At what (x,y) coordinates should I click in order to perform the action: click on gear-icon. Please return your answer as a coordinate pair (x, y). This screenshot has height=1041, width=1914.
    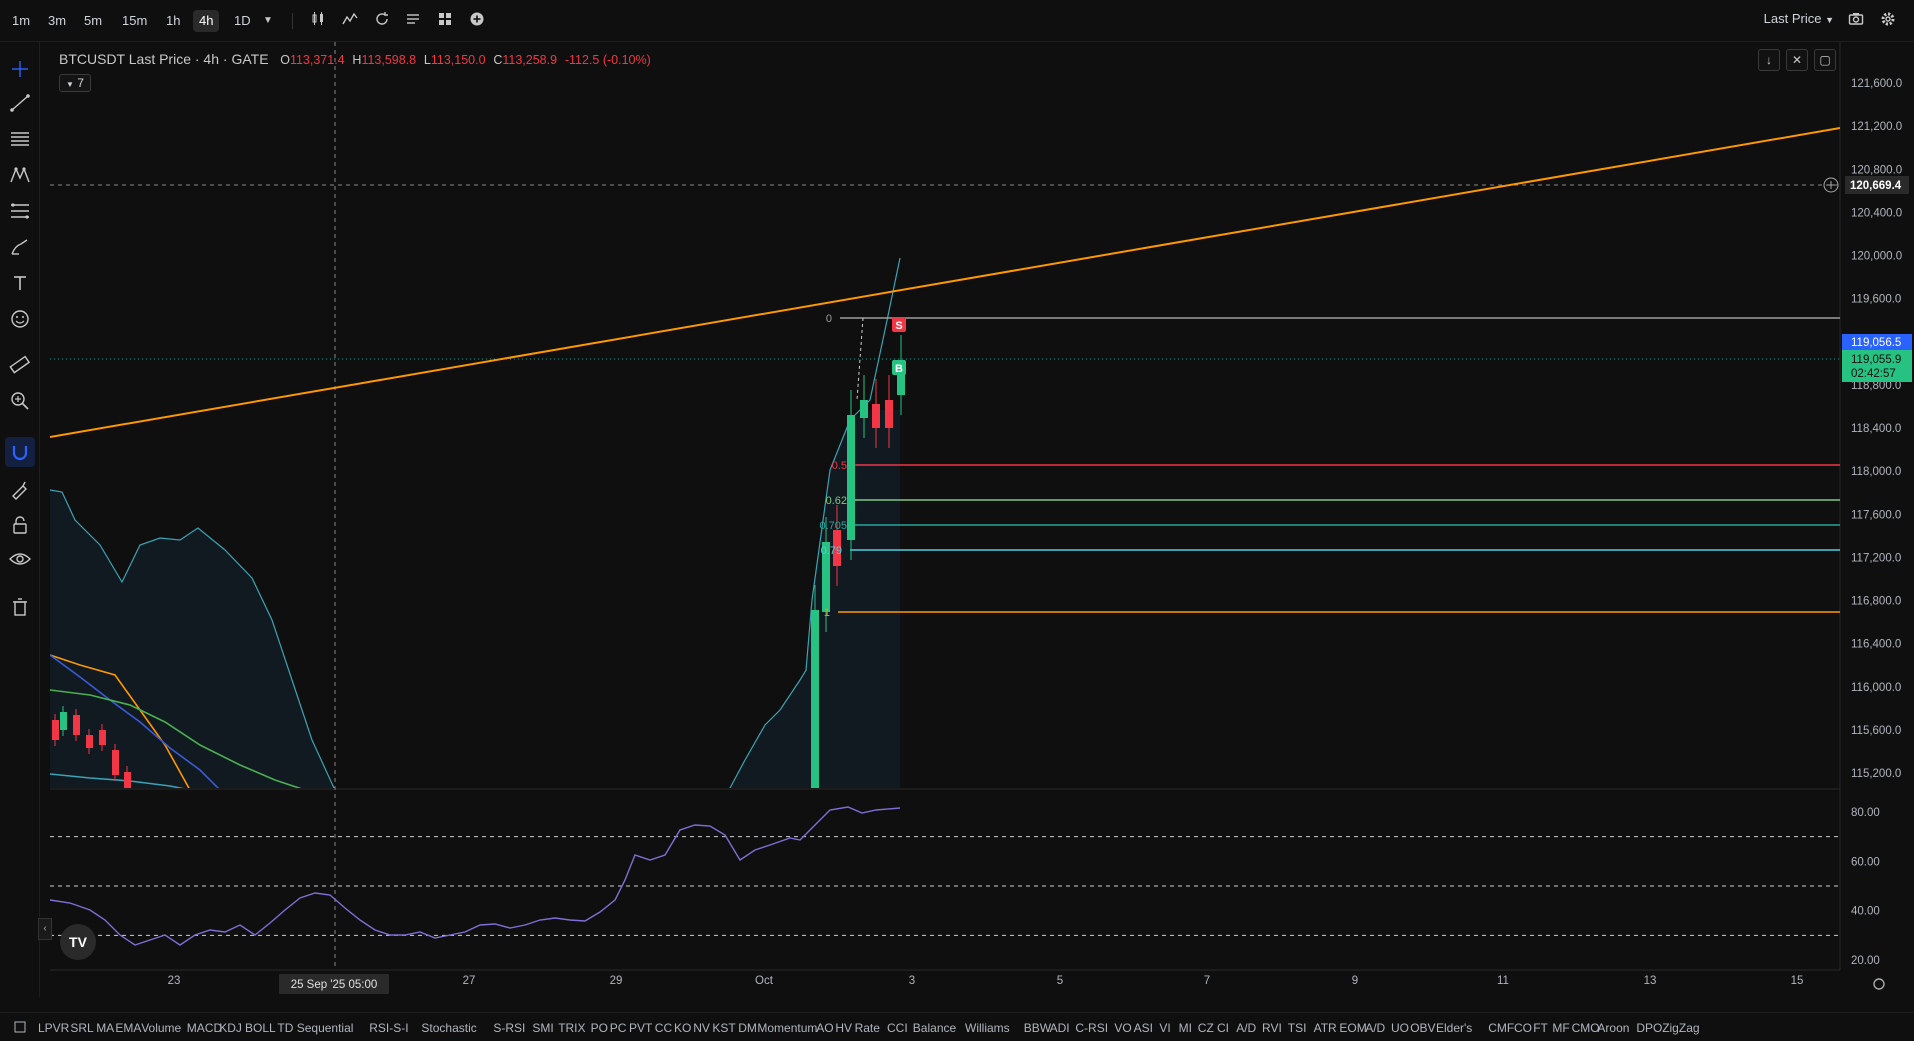
    Looking at the image, I should click on (1888, 21).